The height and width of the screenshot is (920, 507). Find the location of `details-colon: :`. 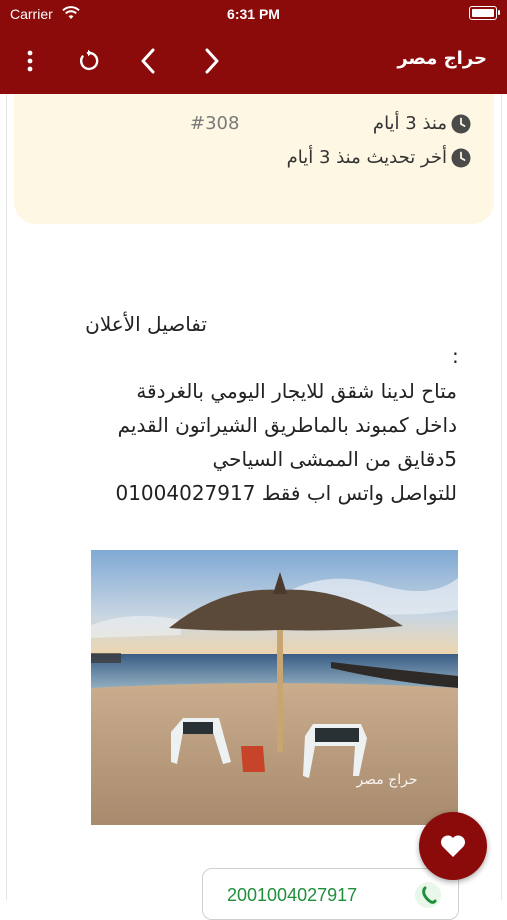

details-colon: : is located at coordinates (455, 356).